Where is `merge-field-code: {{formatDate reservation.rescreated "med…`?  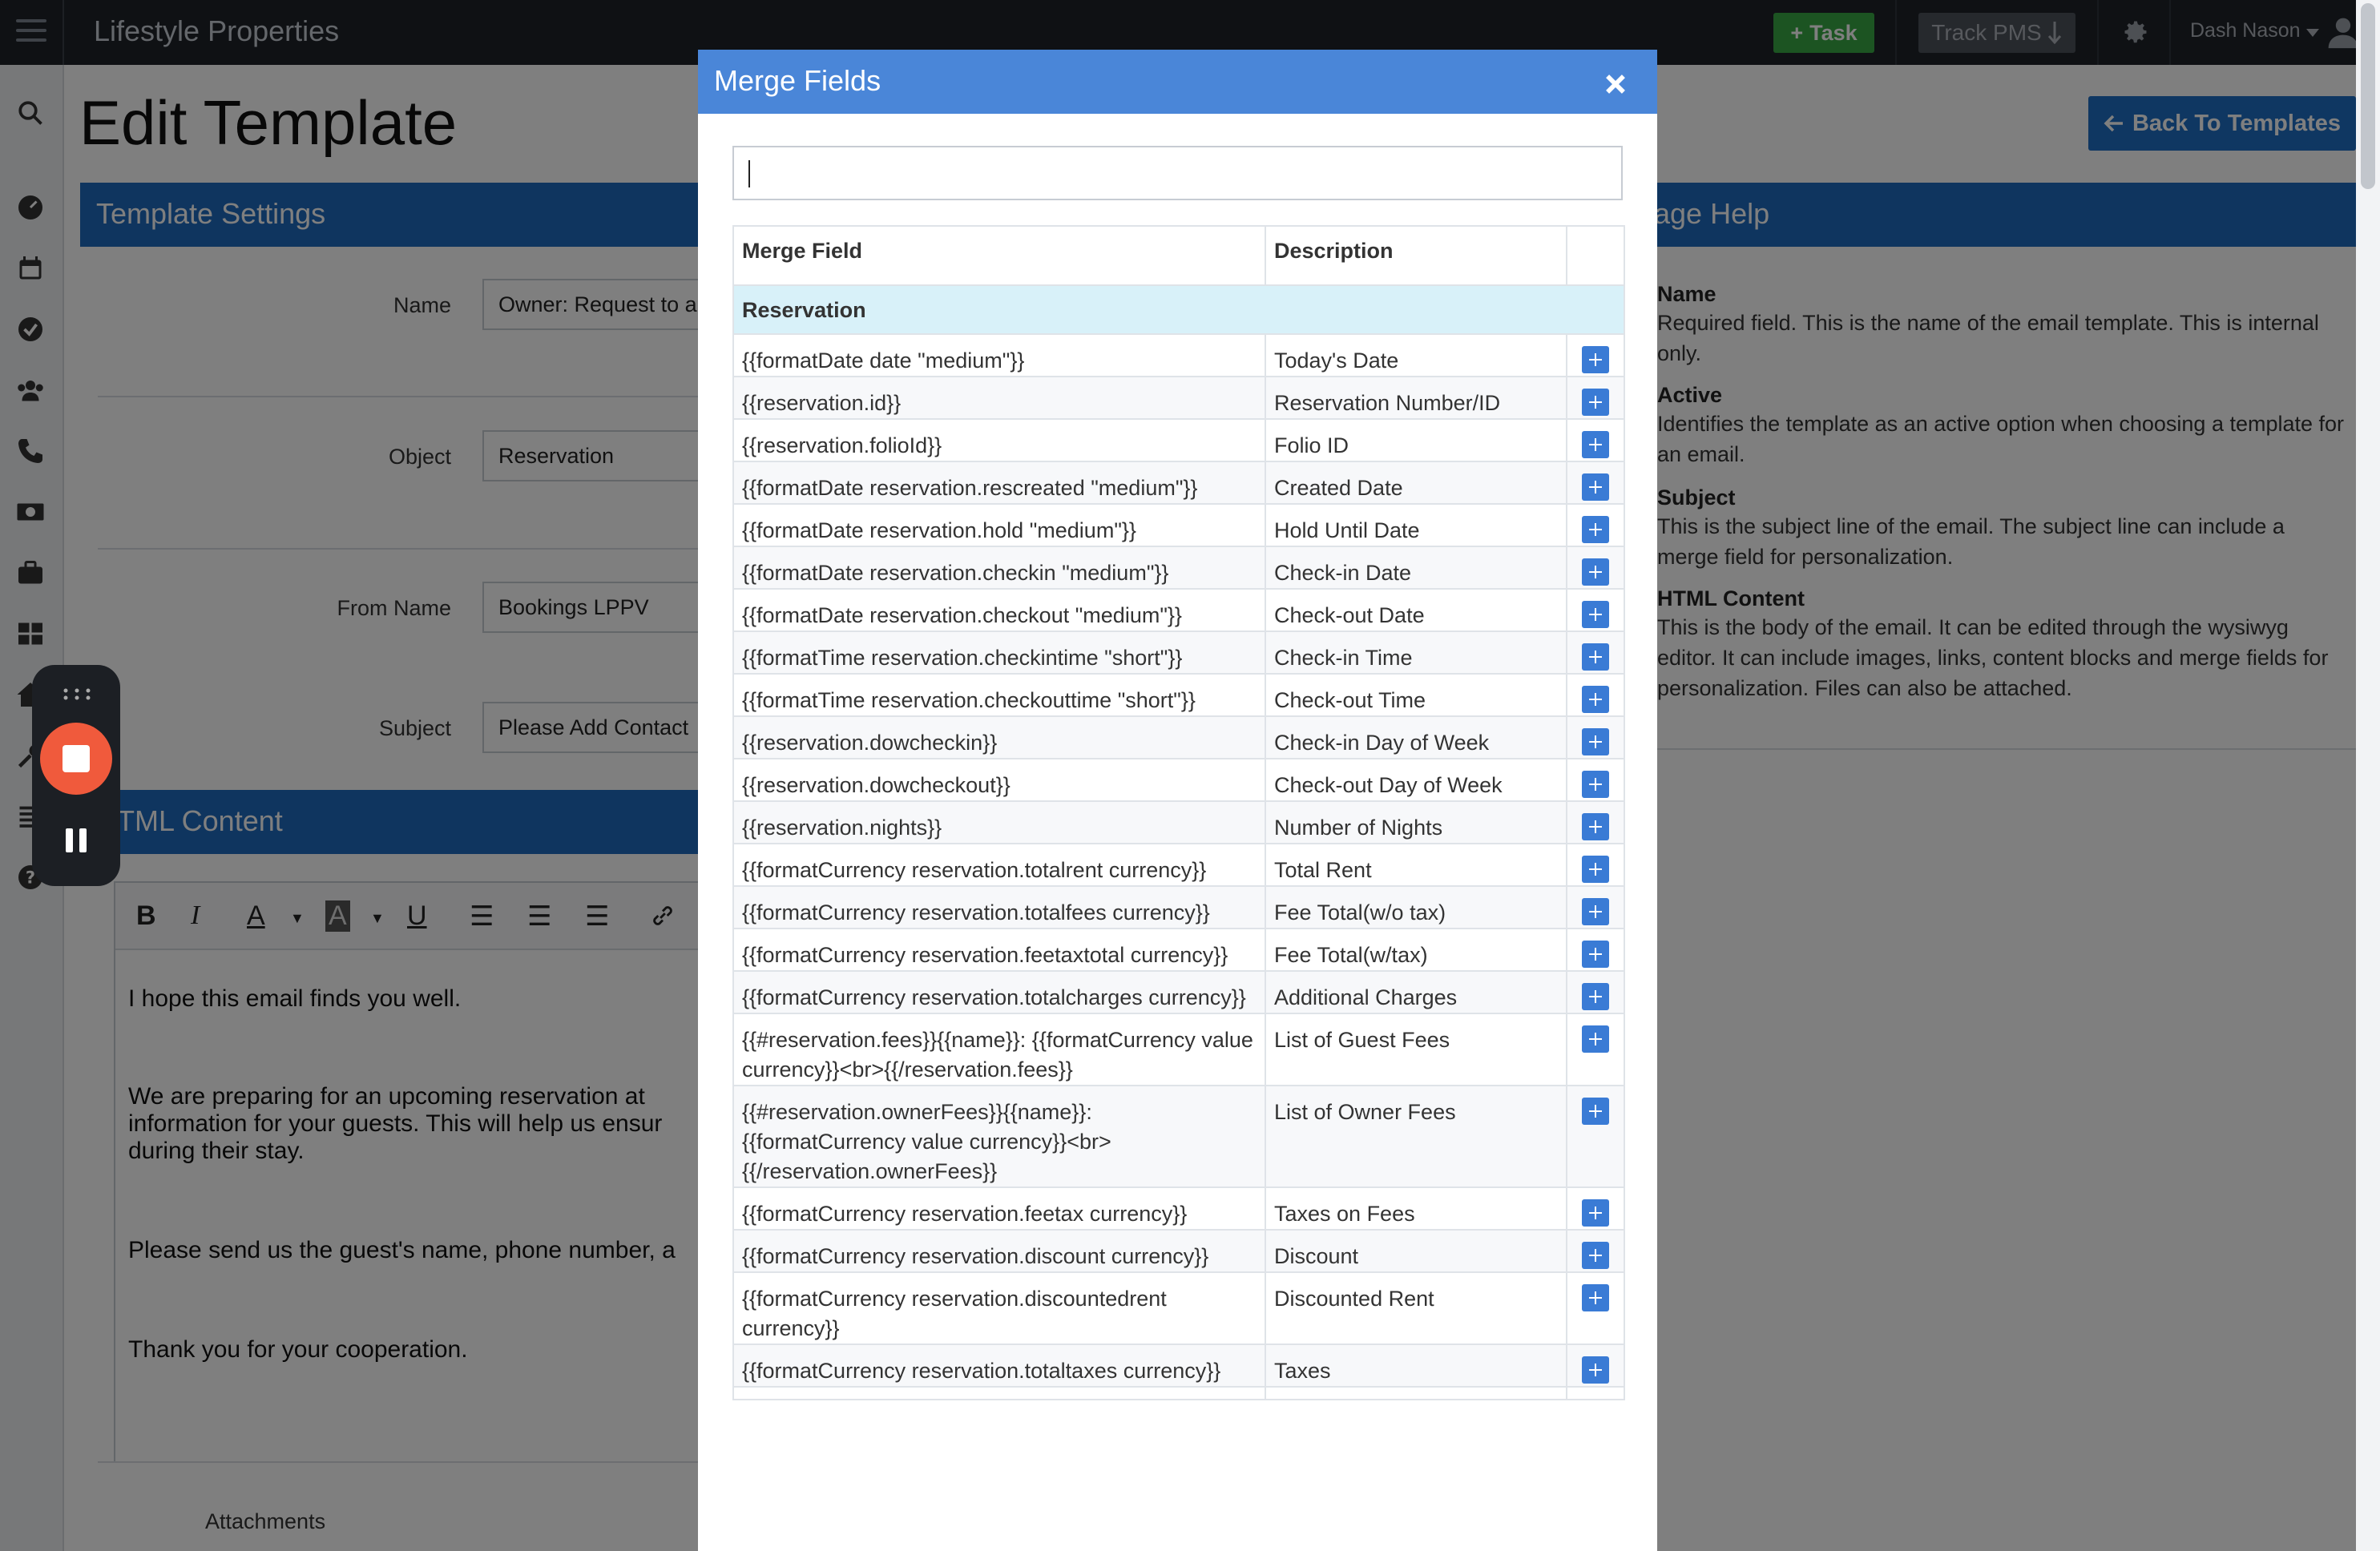
merge-field-code: {{formatDate reservation.rescreated "med… is located at coordinates (999, 483).